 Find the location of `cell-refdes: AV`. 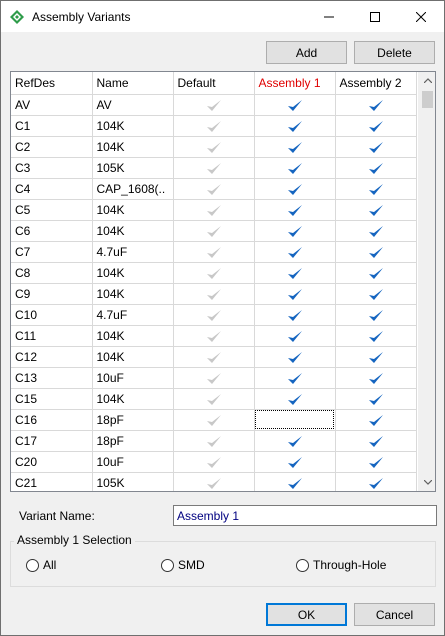

cell-refdes: AV is located at coordinates (52, 105).